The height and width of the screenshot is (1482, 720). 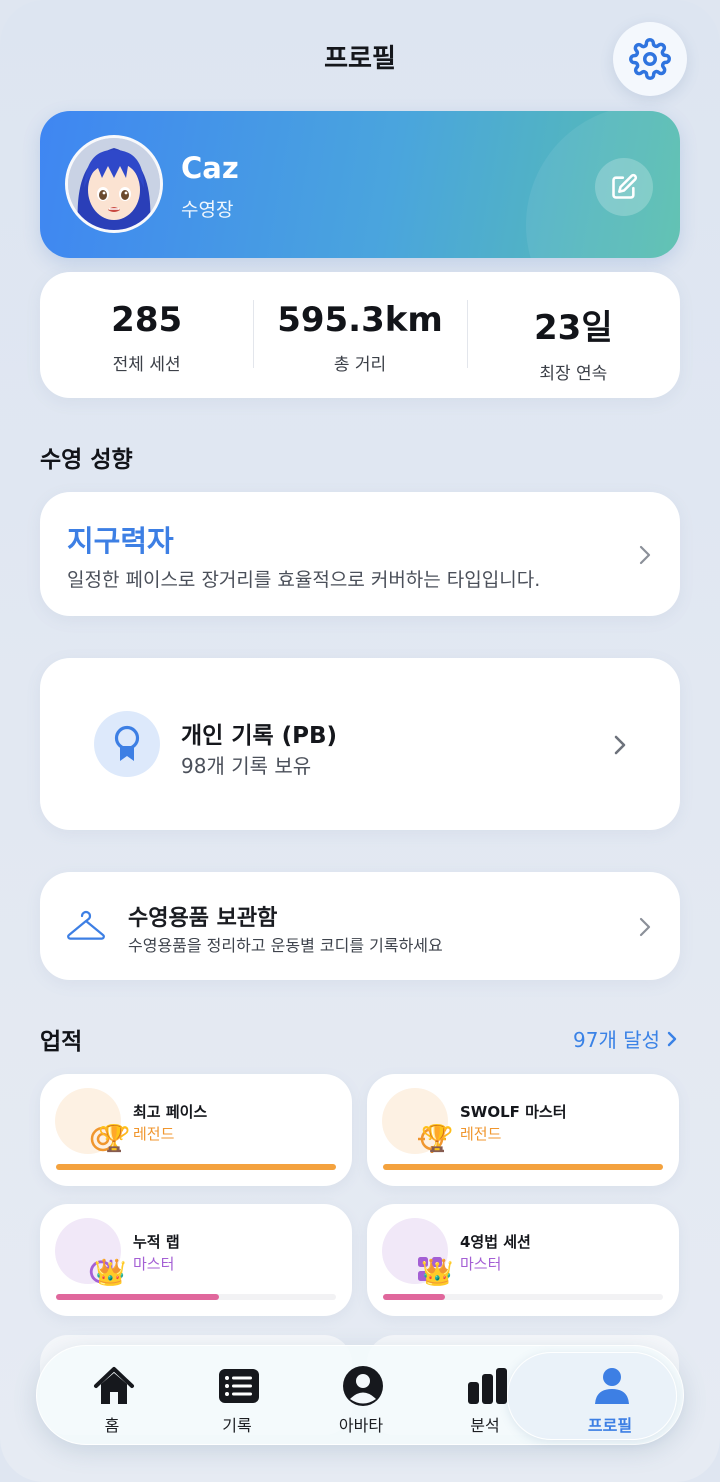 I want to click on hanger-icon, so click(x=86, y=925).